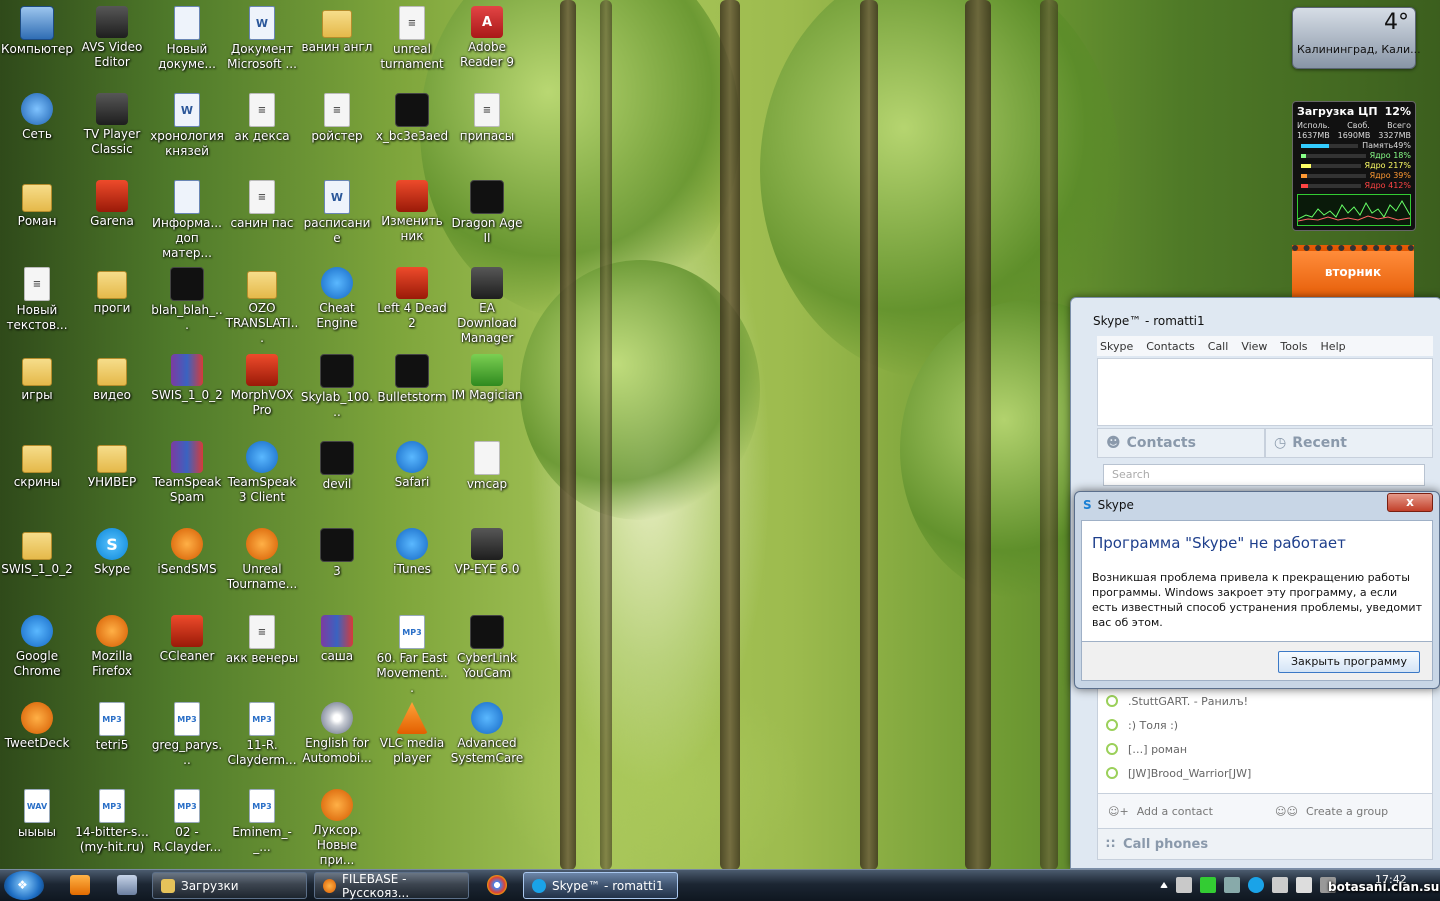  I want to click on skype-tray-icon, so click(1256, 885).